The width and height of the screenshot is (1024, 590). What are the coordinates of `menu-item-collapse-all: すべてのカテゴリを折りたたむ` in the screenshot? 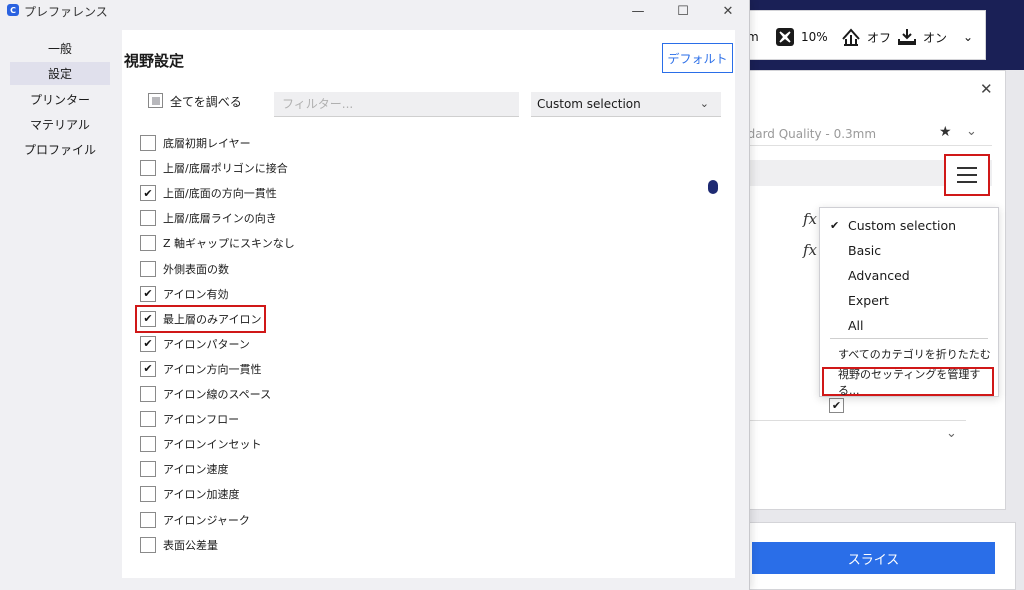 It's located at (909, 354).